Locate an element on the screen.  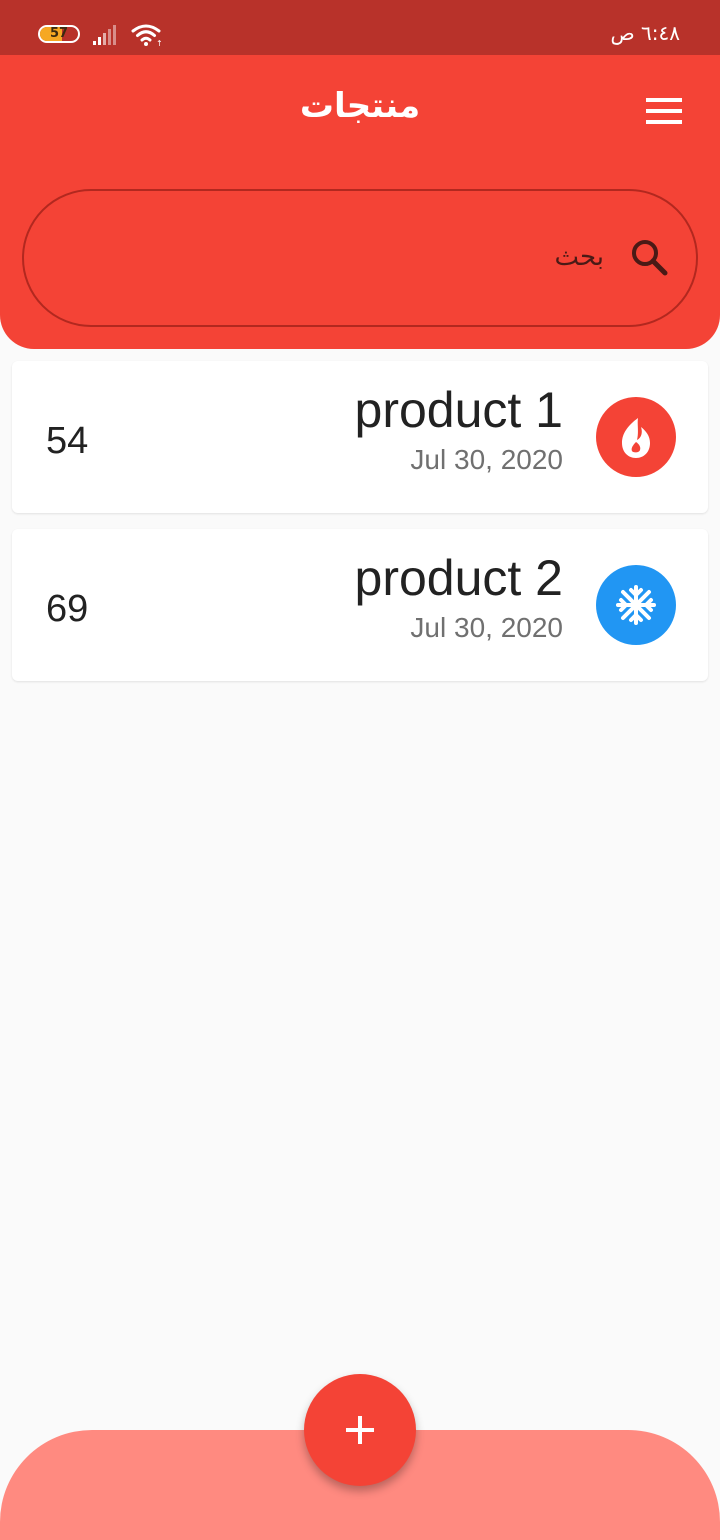
status-time: ٦:٤٨ ص is located at coordinates (645, 33).